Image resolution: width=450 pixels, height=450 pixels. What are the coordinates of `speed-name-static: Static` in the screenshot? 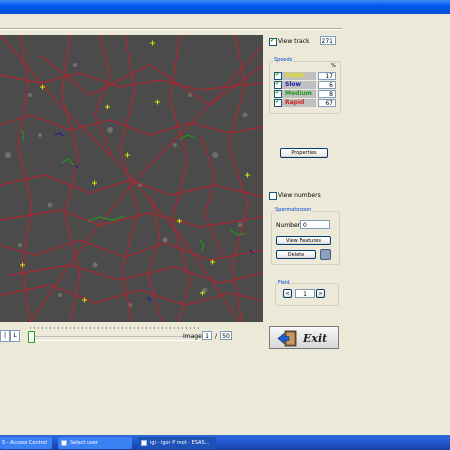 It's located at (299, 76).